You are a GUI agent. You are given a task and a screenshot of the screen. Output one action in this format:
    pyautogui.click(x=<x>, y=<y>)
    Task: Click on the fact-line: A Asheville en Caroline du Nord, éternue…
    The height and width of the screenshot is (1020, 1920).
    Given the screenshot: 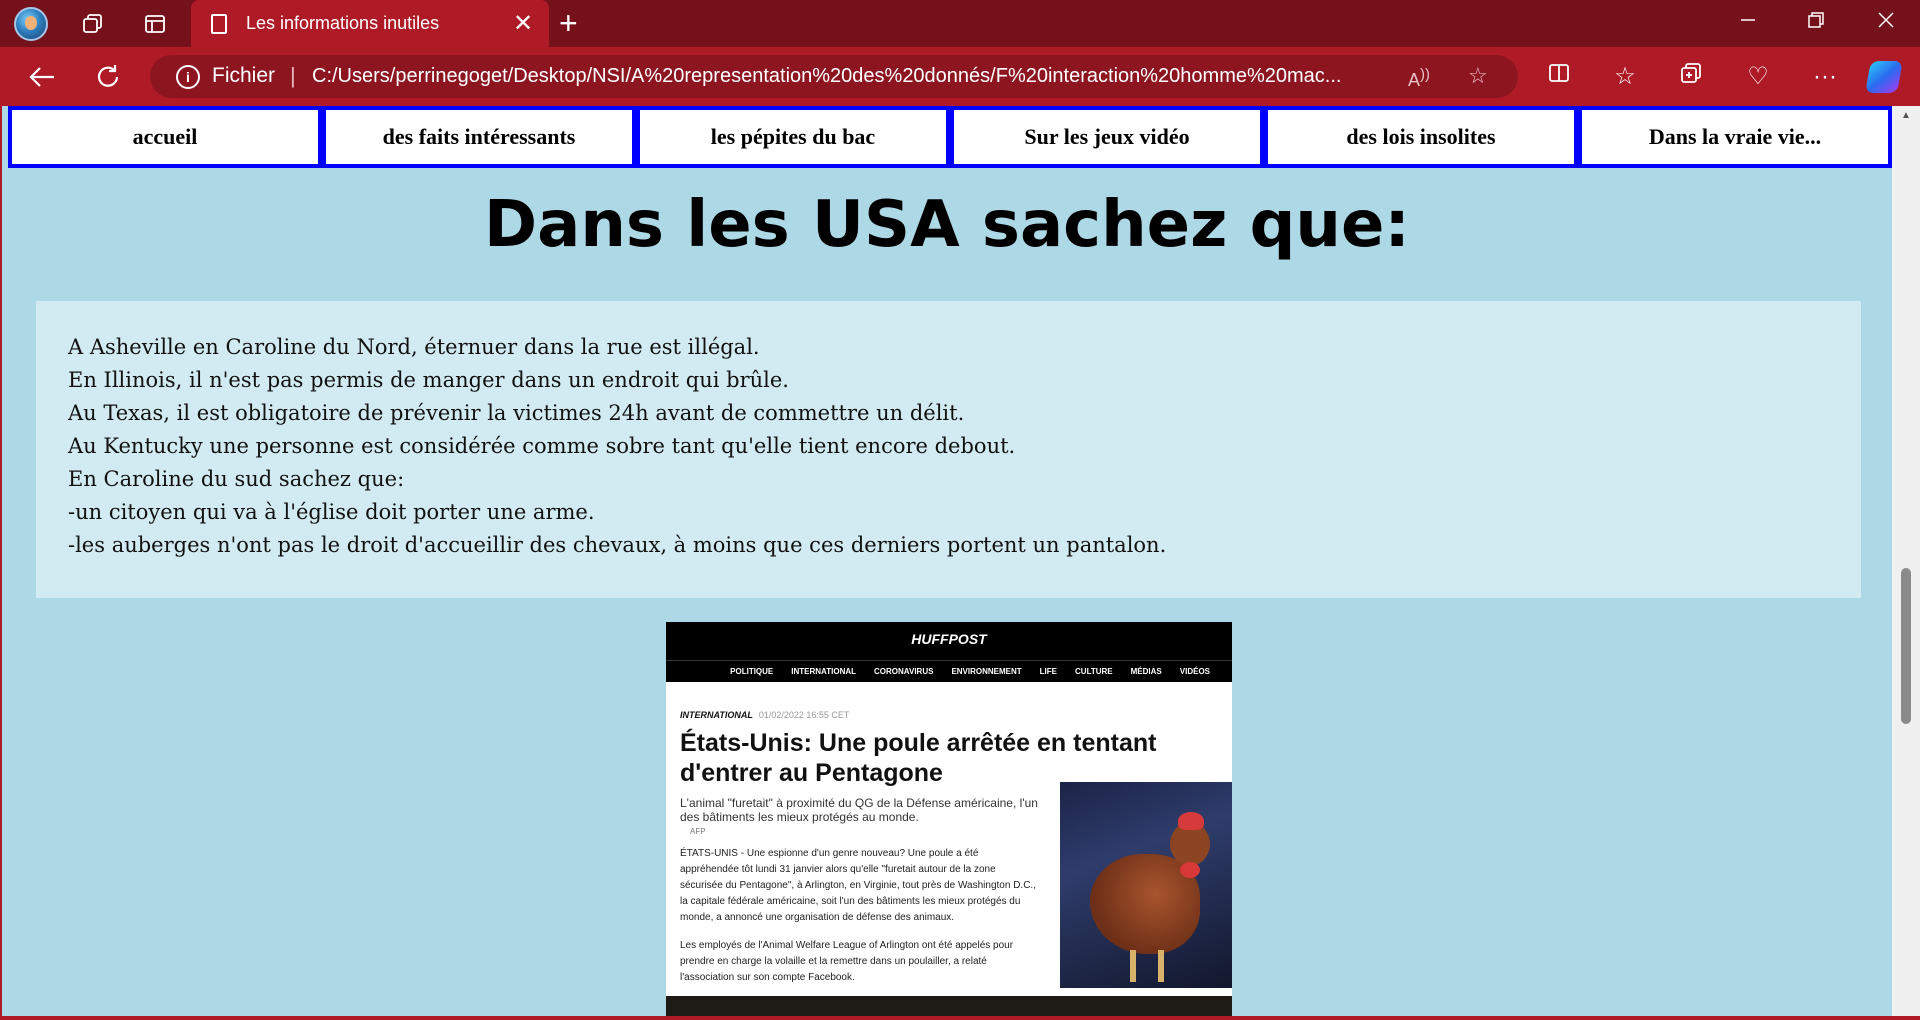 What is the action you would take?
    pyautogui.click(x=414, y=347)
    